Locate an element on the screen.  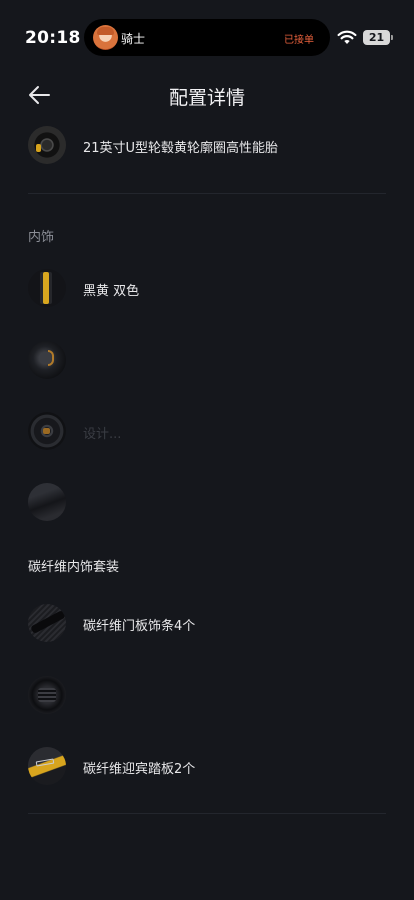
list-item-wheels: 21英寸U型轮毂黄轮廓圈高性能胎 is located at coordinates (208, 146).